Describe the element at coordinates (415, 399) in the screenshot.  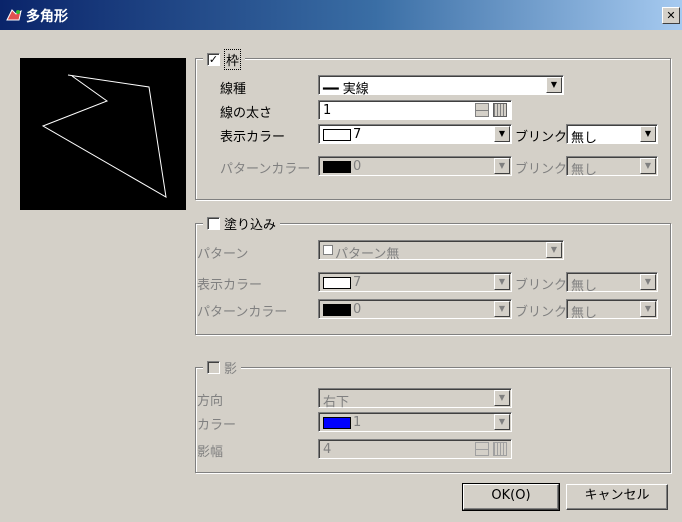
I see `direction-select: 右下 ▼` at that location.